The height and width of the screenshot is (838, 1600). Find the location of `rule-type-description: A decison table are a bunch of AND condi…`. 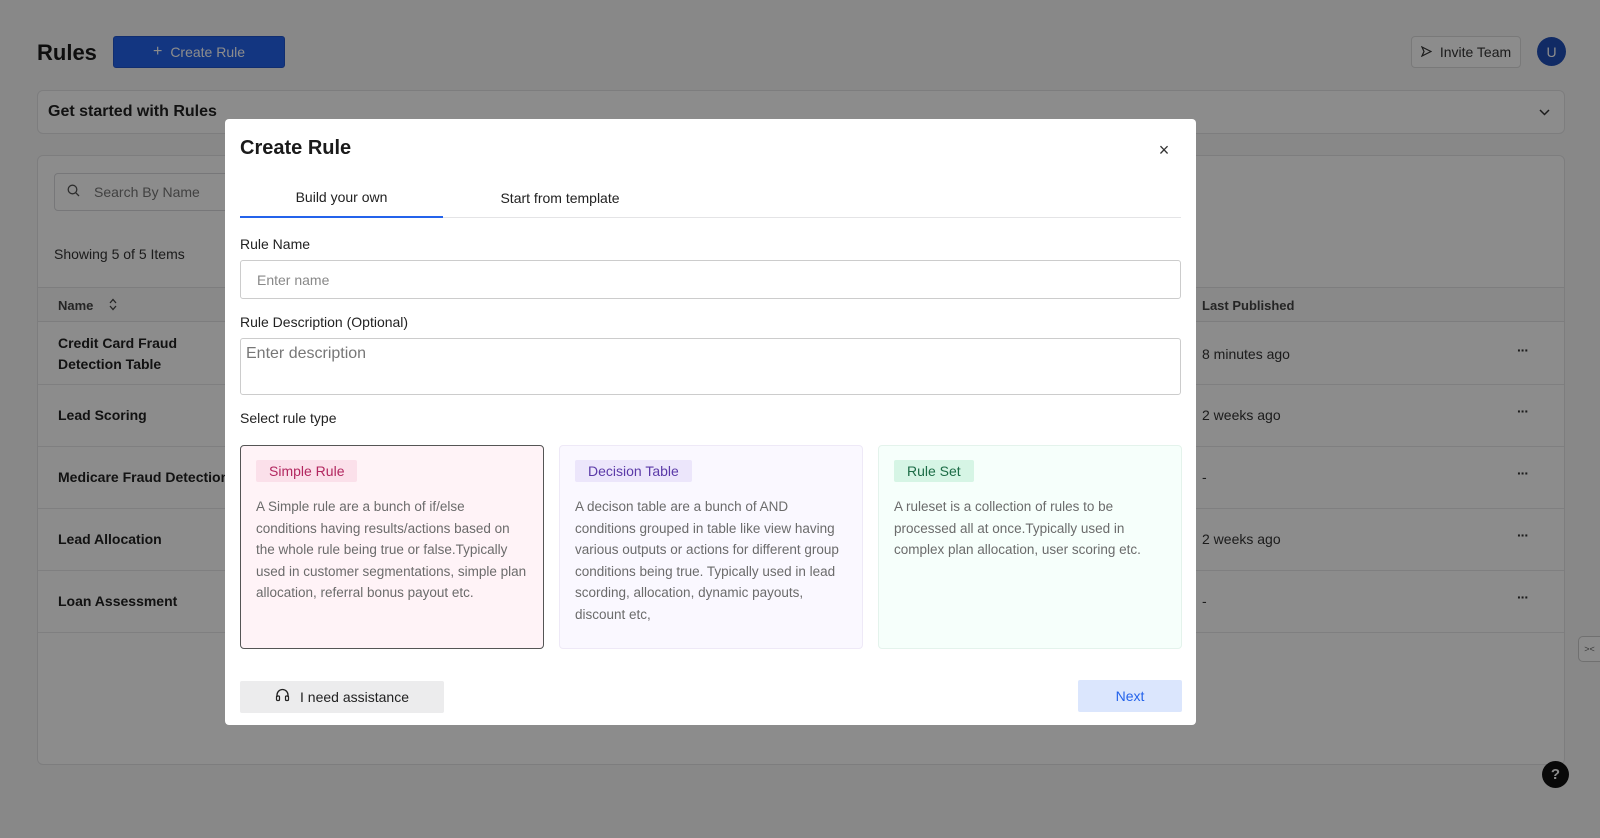

rule-type-description: A decison table are a bunch of AND condi… is located at coordinates (707, 560).